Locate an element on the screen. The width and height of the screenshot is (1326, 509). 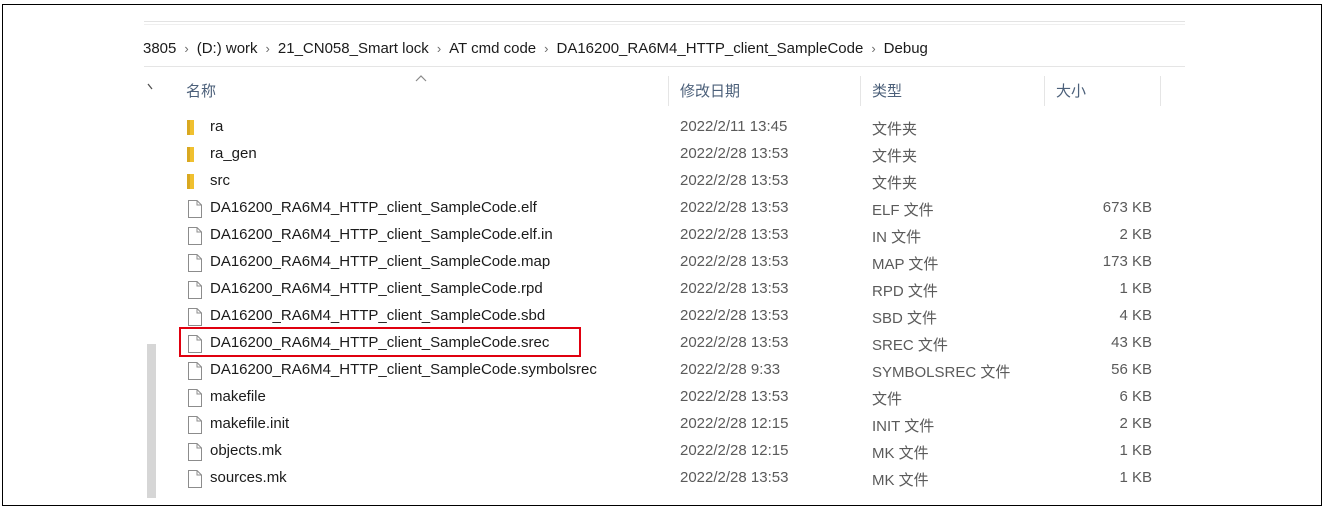
file-name: objects.mk is located at coordinates (246, 450).